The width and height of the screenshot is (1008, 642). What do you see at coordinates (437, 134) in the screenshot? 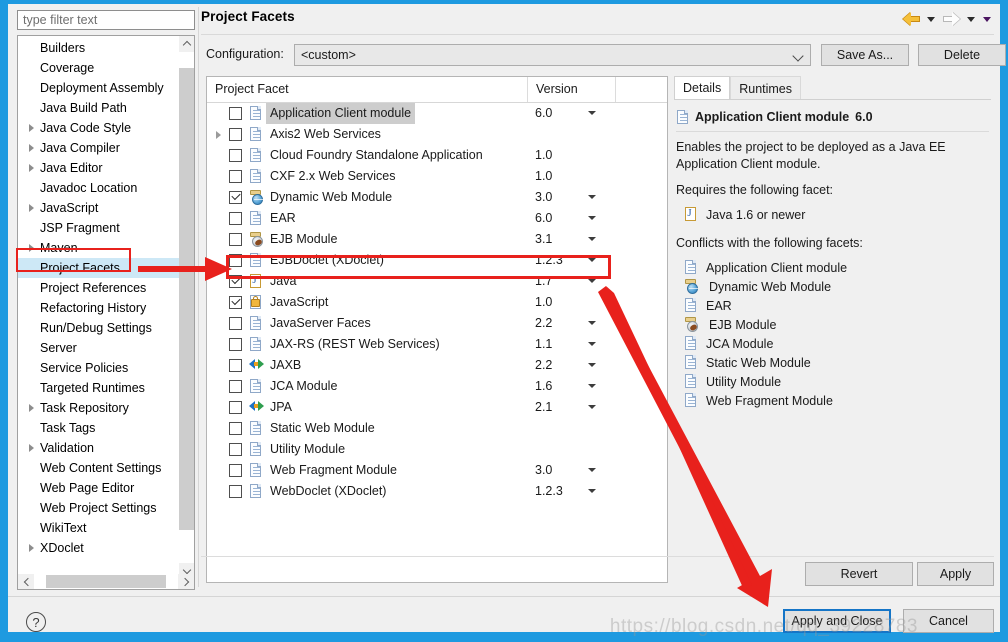
I see `facet-row: Axis2 Web Services` at bounding box center [437, 134].